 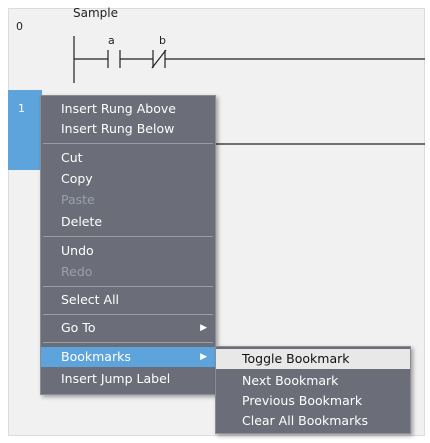 What do you see at coordinates (313, 381) in the screenshot?
I see `submenu-item-next-bookmark: Next Bookmark` at bounding box center [313, 381].